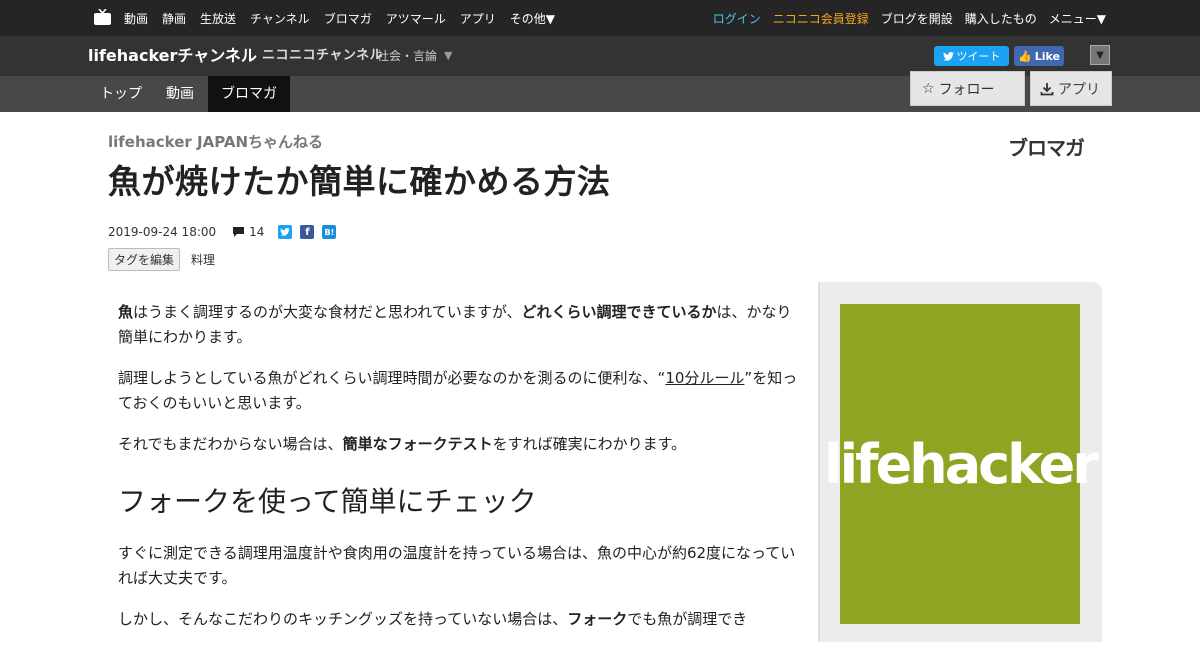 This screenshot has height=648, width=1200. What do you see at coordinates (280, 18) in the screenshot?
I see `nav-channel: チャンネル` at bounding box center [280, 18].